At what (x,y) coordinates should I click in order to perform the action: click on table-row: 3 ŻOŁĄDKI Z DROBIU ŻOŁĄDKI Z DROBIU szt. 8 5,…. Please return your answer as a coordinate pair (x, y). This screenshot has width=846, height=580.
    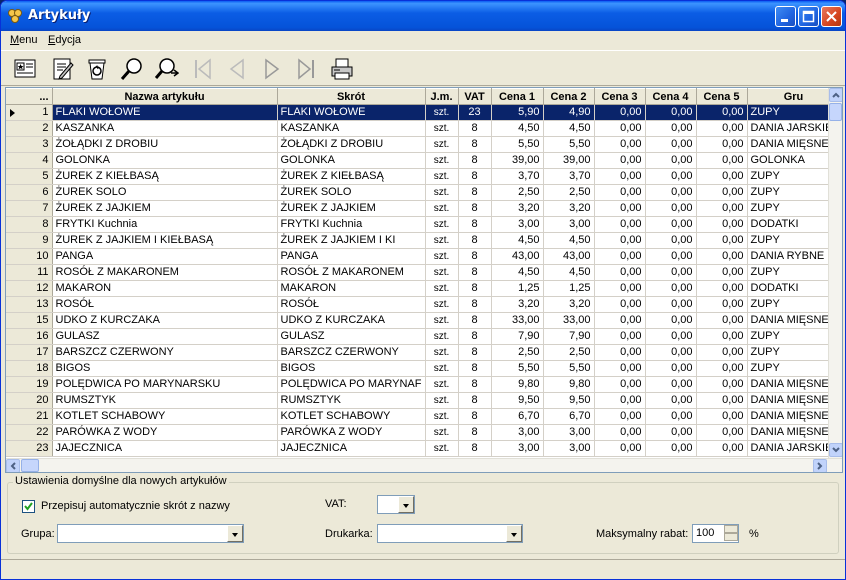
    Looking at the image, I should click on (423, 144).